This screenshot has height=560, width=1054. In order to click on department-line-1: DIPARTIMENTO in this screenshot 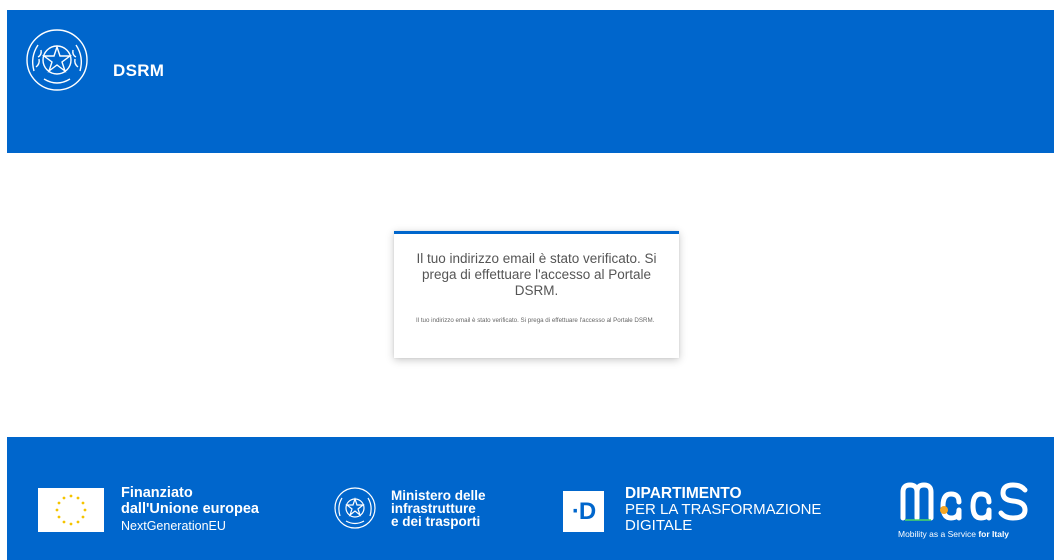, I will do `click(683, 493)`.